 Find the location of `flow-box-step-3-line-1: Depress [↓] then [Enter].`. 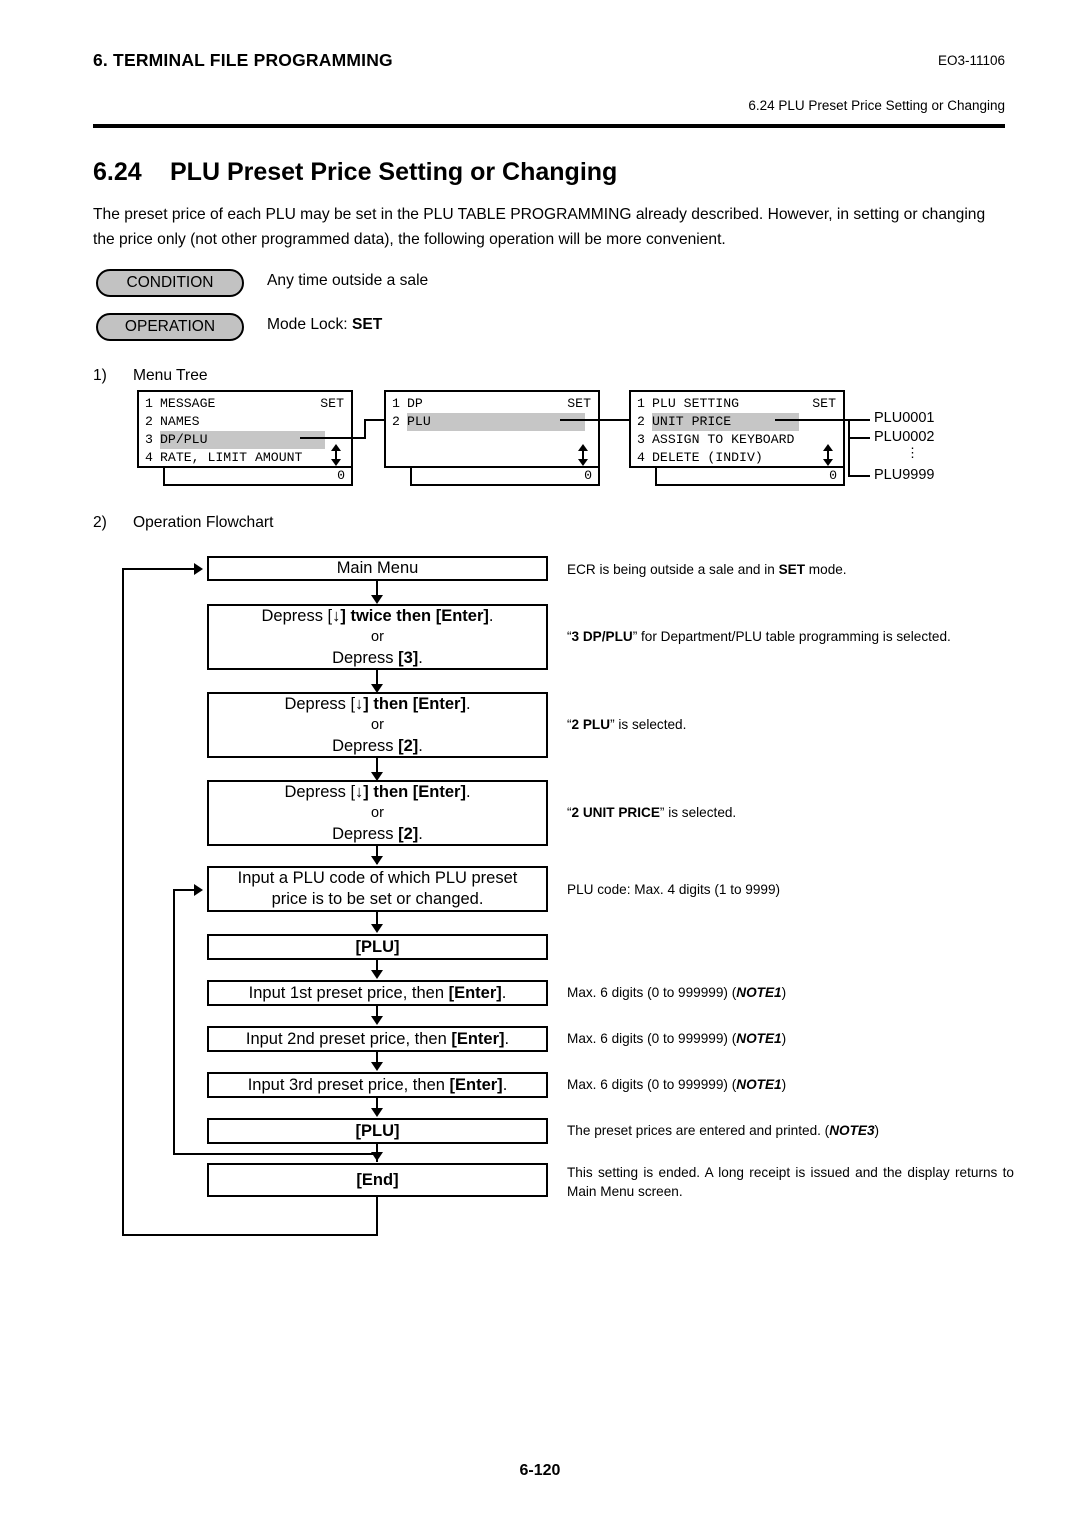

flow-box-step-3-line-1: Depress [↓] then [Enter]. is located at coordinates (377, 792).